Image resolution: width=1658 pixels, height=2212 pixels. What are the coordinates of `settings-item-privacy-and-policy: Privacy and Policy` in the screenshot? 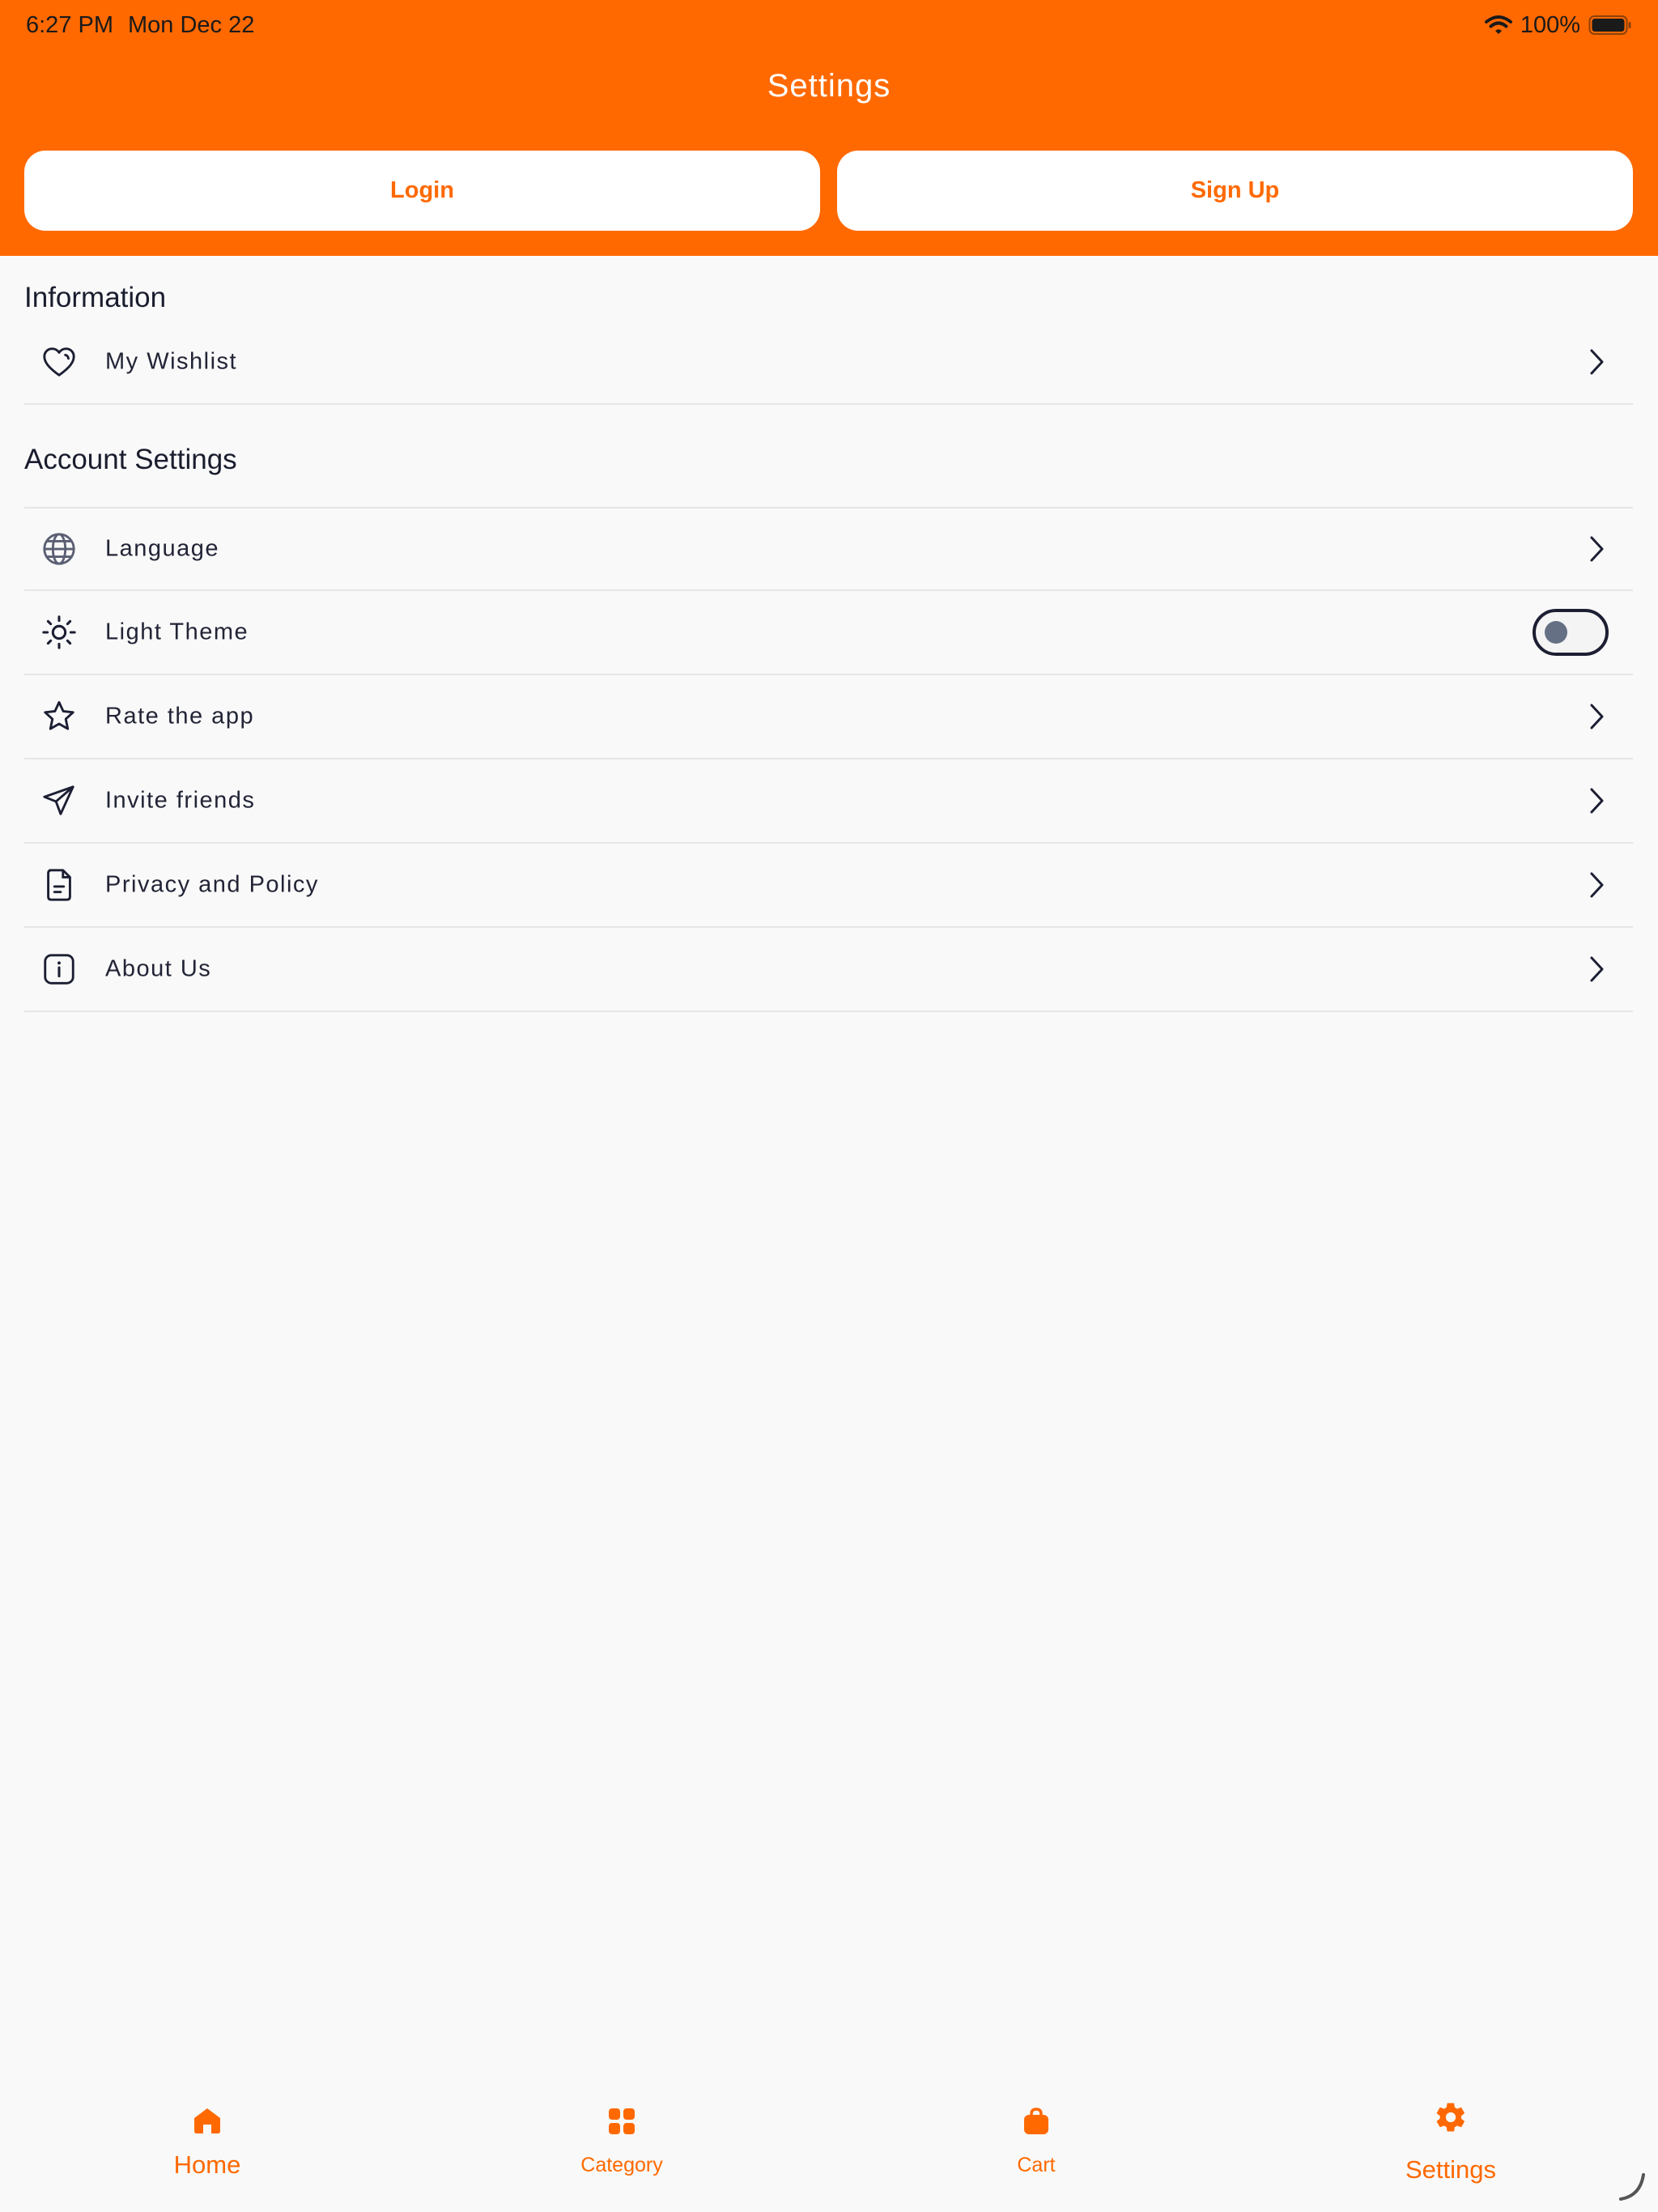 It's located at (828, 886).